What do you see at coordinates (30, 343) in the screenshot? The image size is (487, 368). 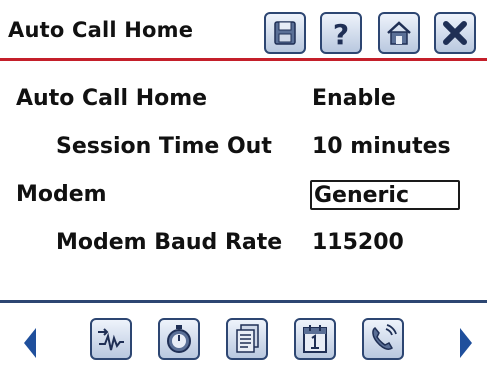 I see `previous-arrow-icon` at bounding box center [30, 343].